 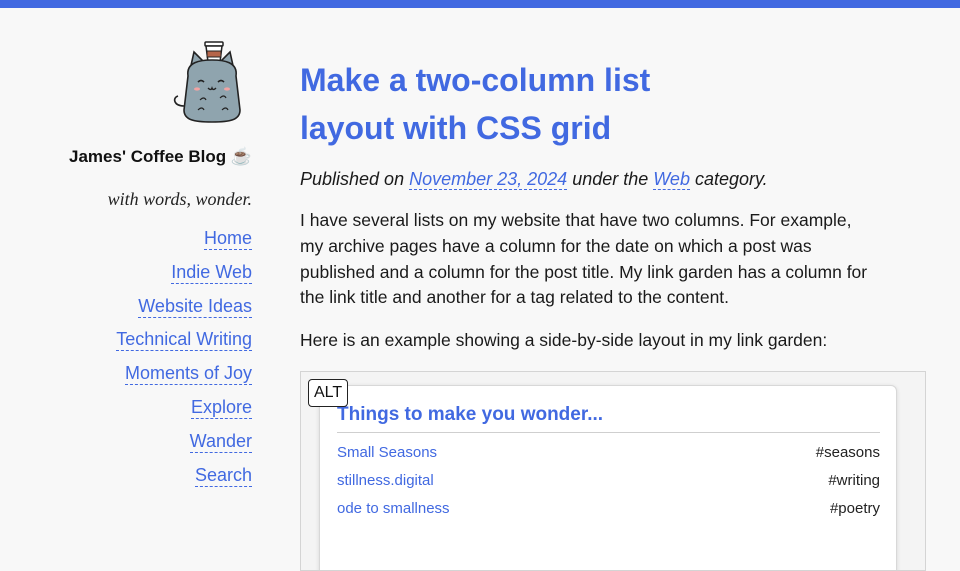 I want to click on list-item-tag: #poetry, so click(x=854, y=508).